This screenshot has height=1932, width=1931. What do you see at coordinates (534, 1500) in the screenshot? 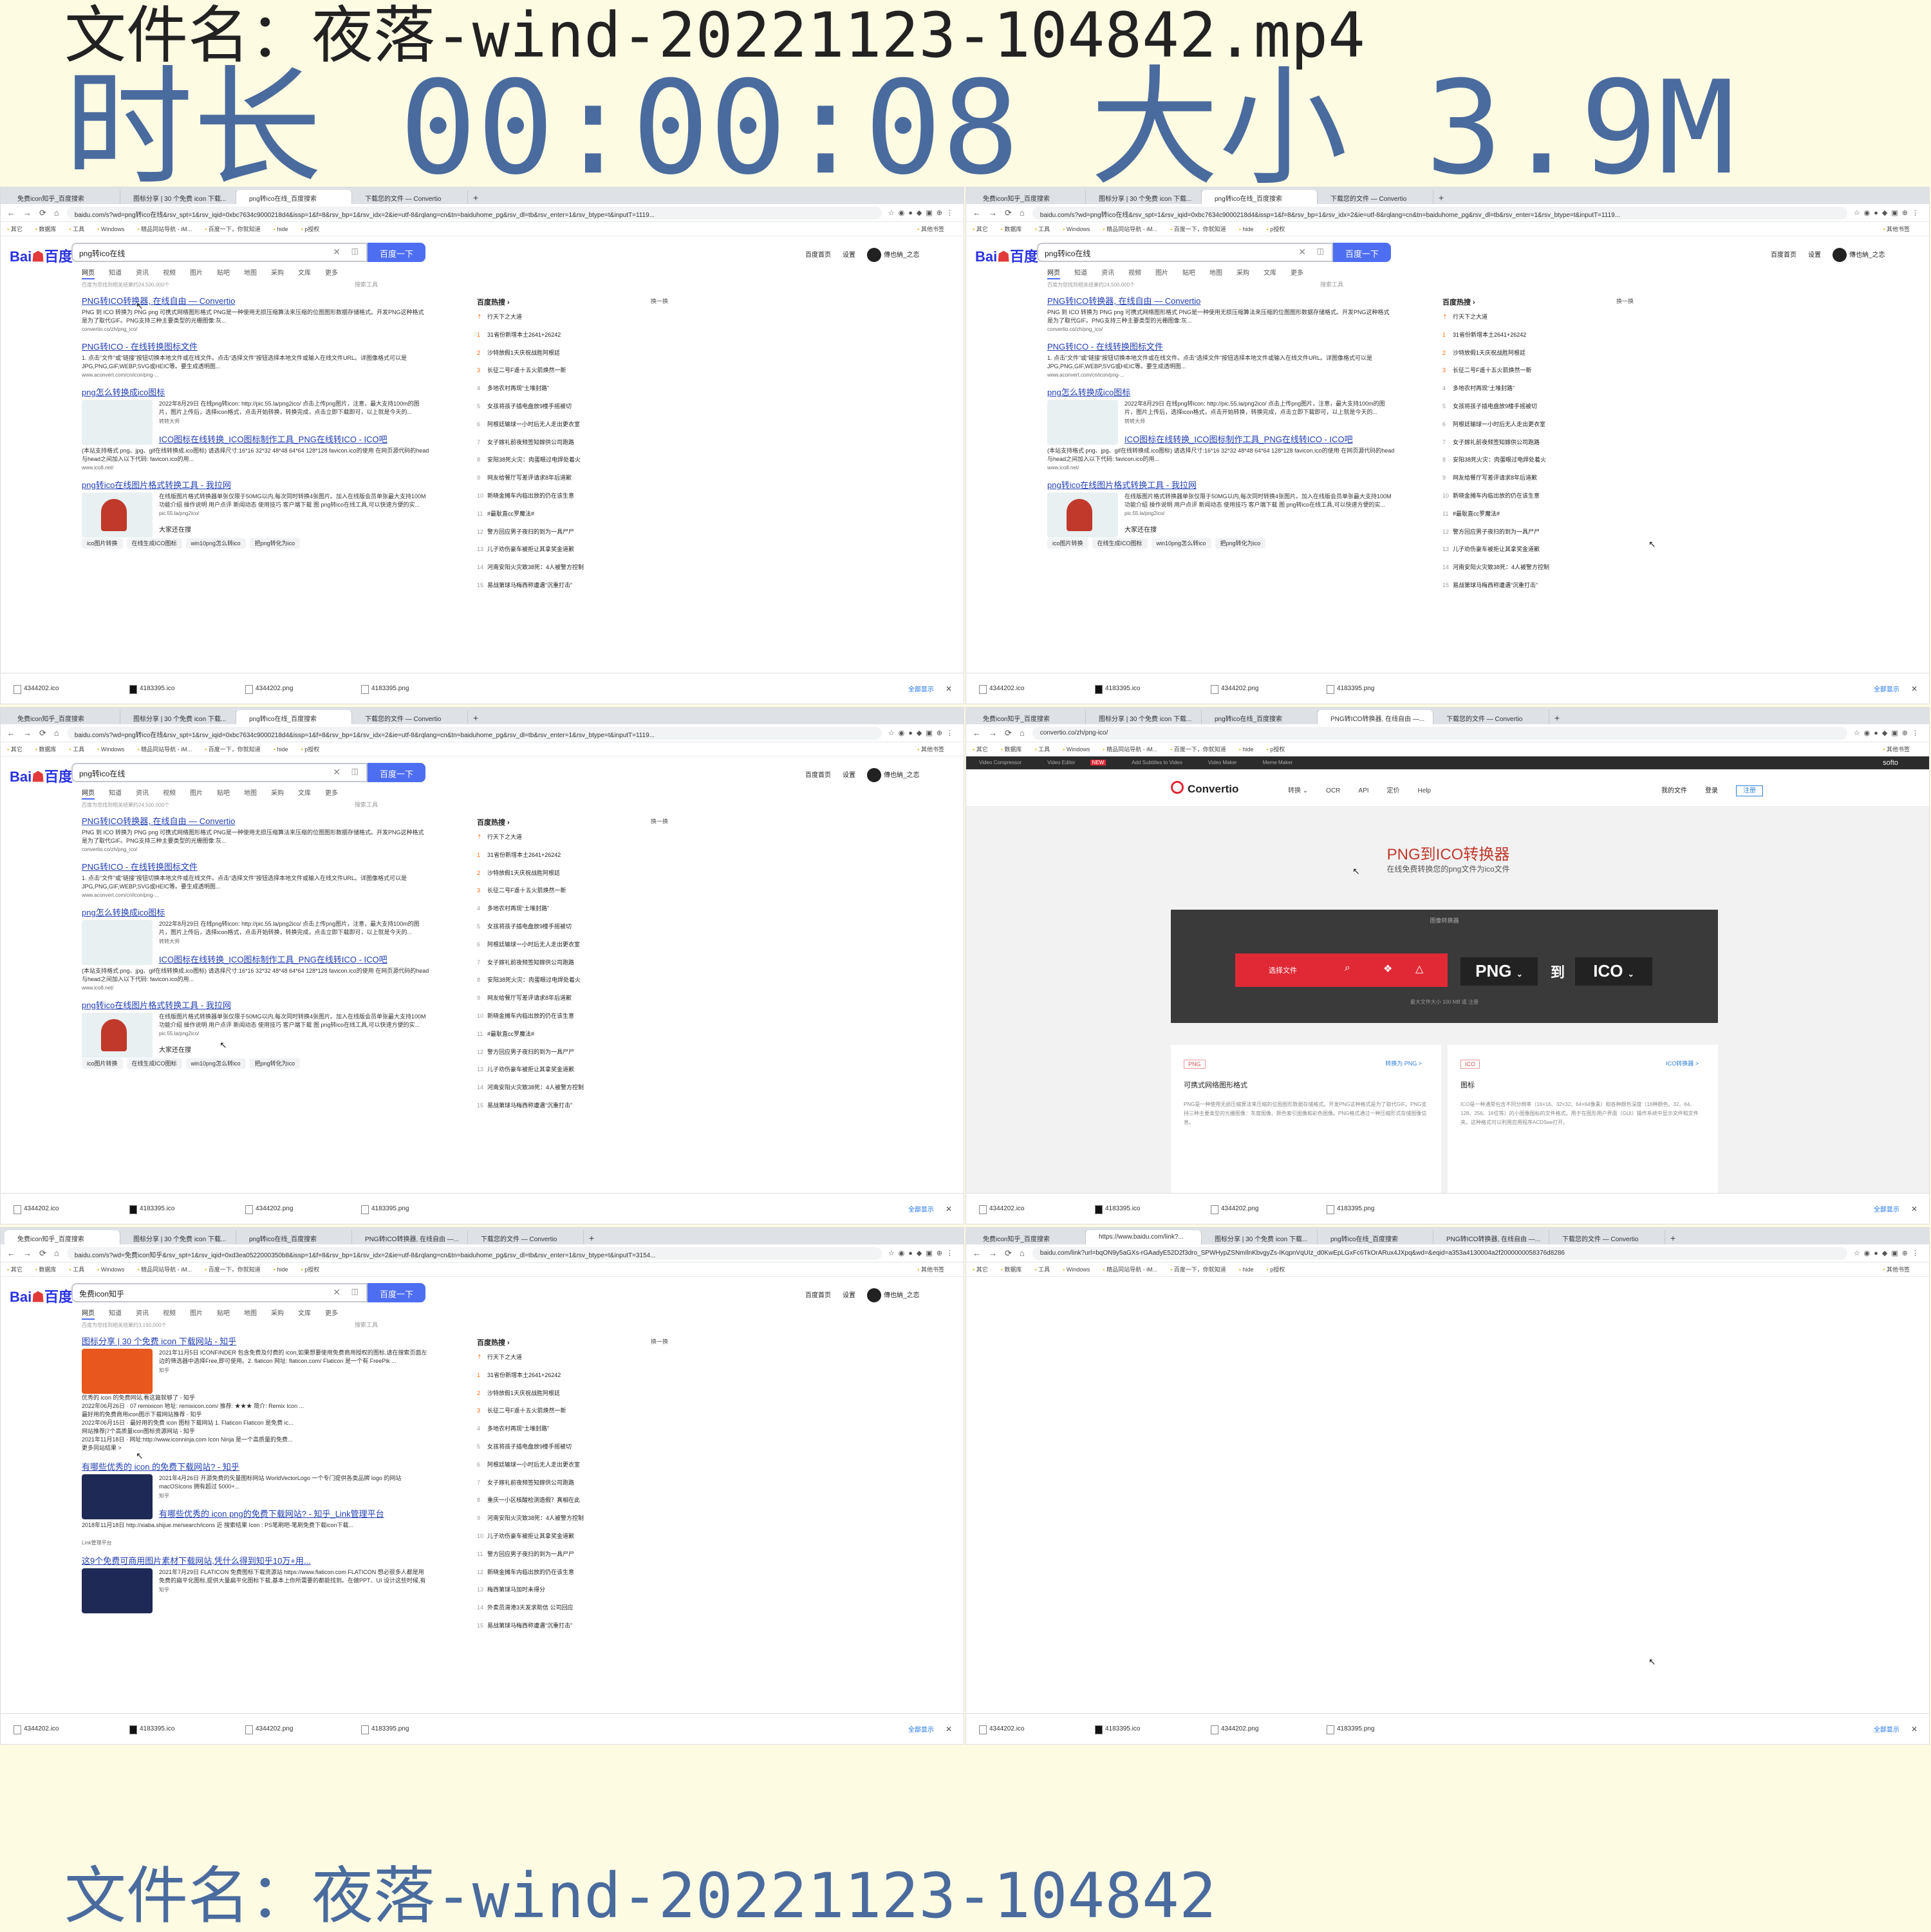
I see `hot-search-text: 重庆一小区核酸检测造假？真相在此` at bounding box center [534, 1500].